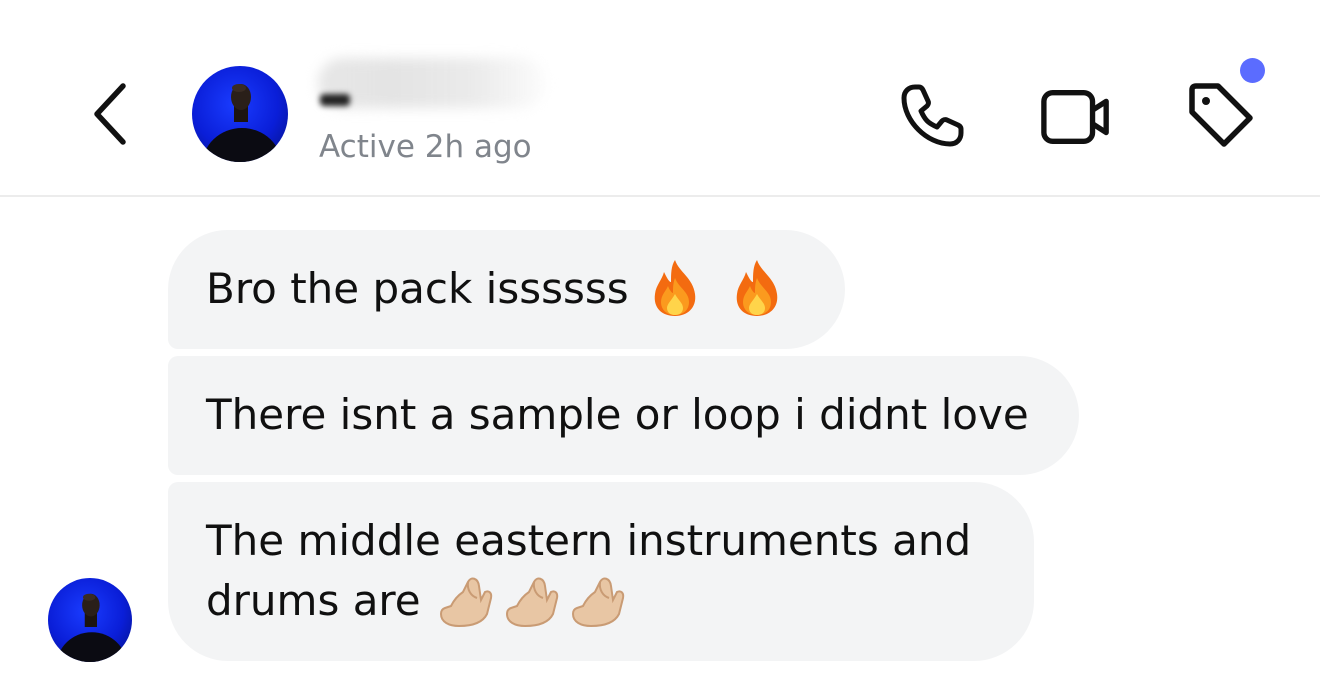 The image size is (1320, 699). What do you see at coordinates (432, 83) in the screenshot?
I see `contact-name-redacted` at bounding box center [432, 83].